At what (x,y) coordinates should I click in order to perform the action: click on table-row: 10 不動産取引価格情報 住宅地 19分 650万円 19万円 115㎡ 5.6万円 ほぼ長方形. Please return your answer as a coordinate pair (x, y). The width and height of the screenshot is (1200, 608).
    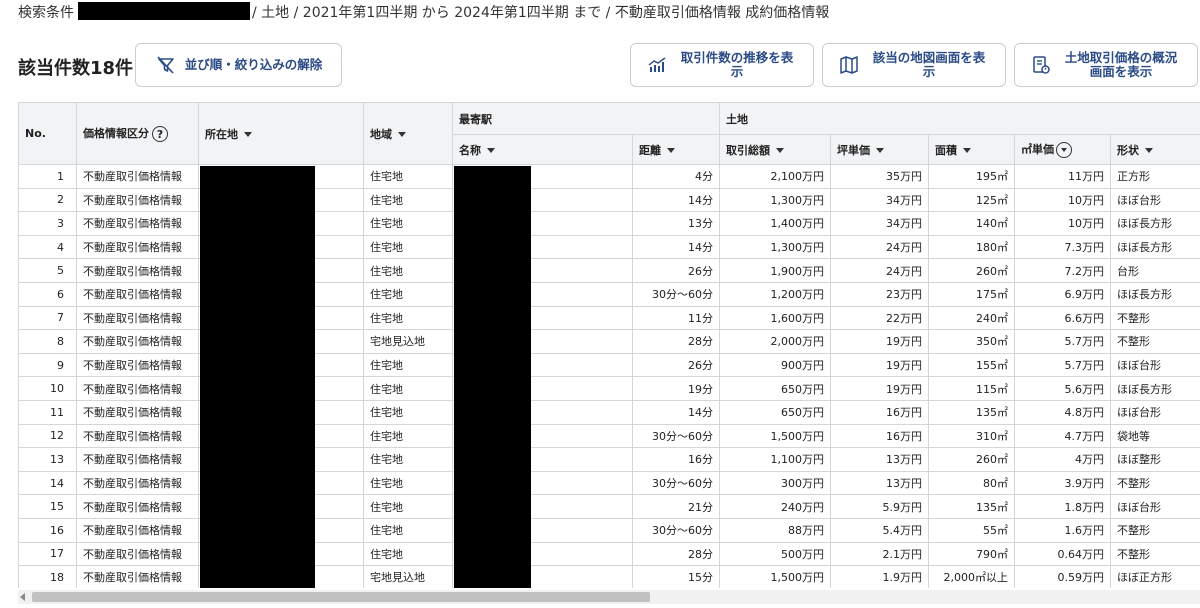
    Looking at the image, I should click on (609, 388).